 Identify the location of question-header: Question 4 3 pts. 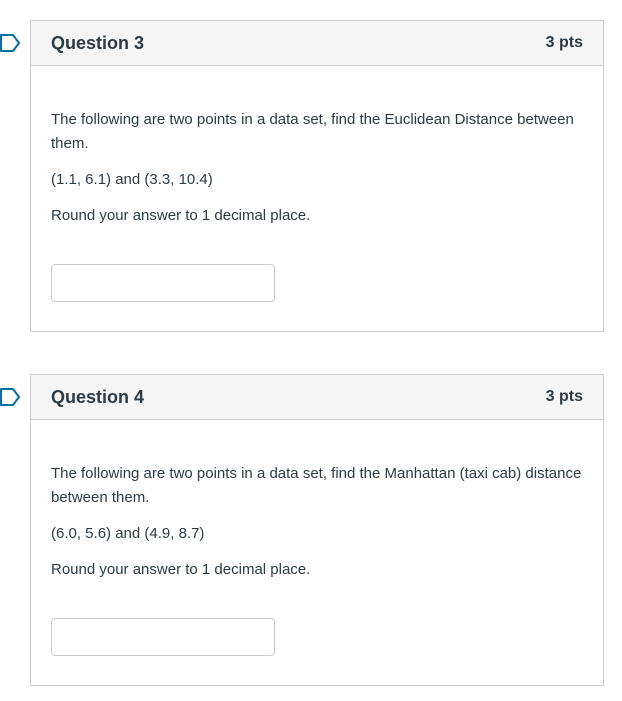
(317, 397).